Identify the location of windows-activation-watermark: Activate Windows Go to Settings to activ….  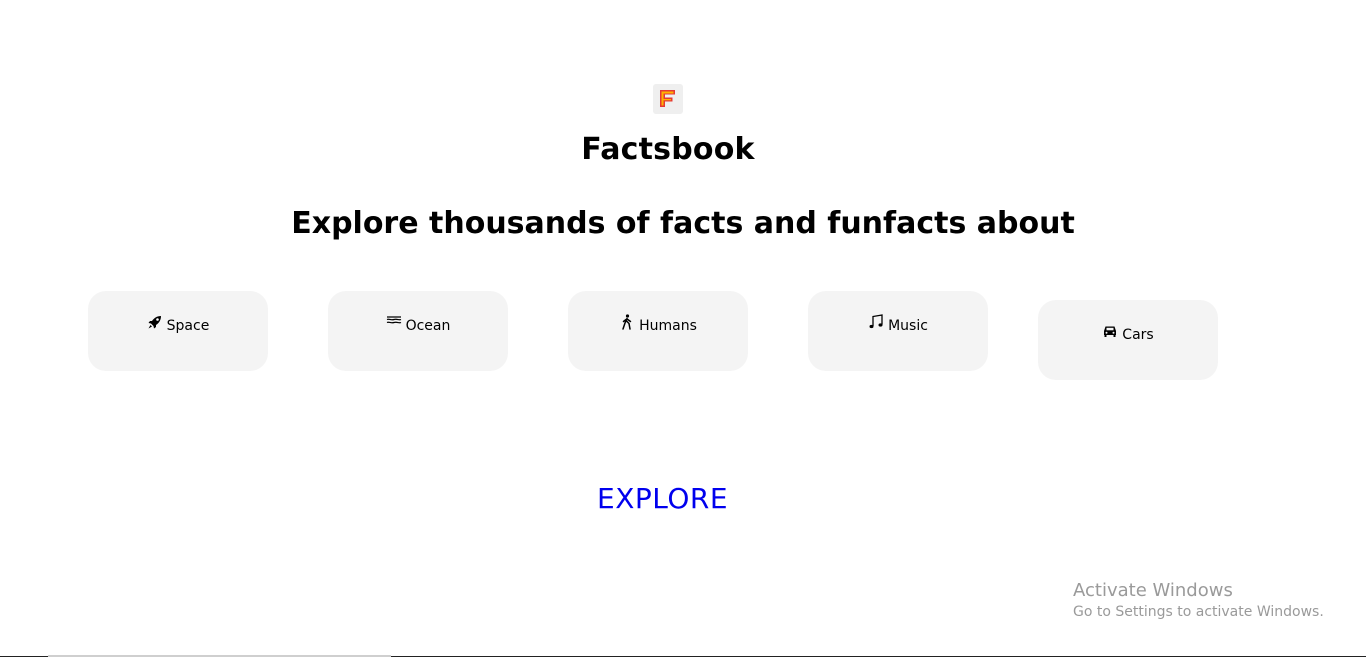
(1198, 601).